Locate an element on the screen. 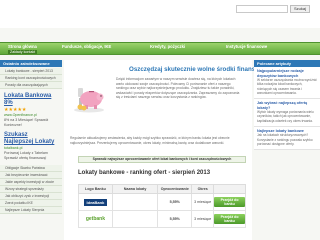  sidebar-link: Wzory strategii sprzedaży is located at coordinates (31, 189).